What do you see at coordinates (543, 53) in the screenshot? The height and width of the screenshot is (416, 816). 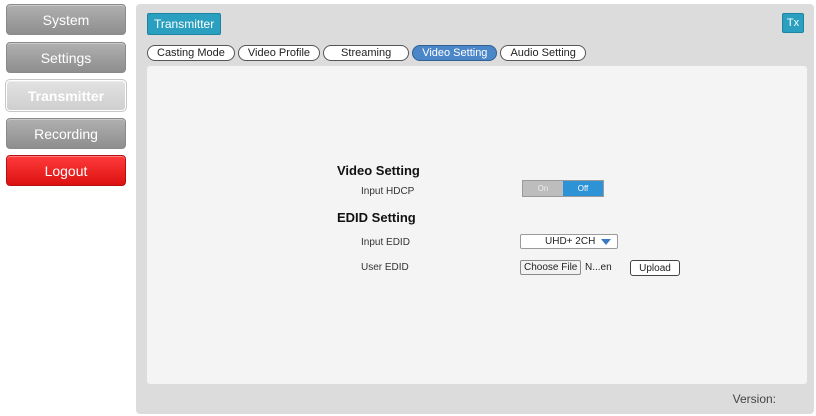 I see `tab-audio-setting: Audio Setting` at bounding box center [543, 53].